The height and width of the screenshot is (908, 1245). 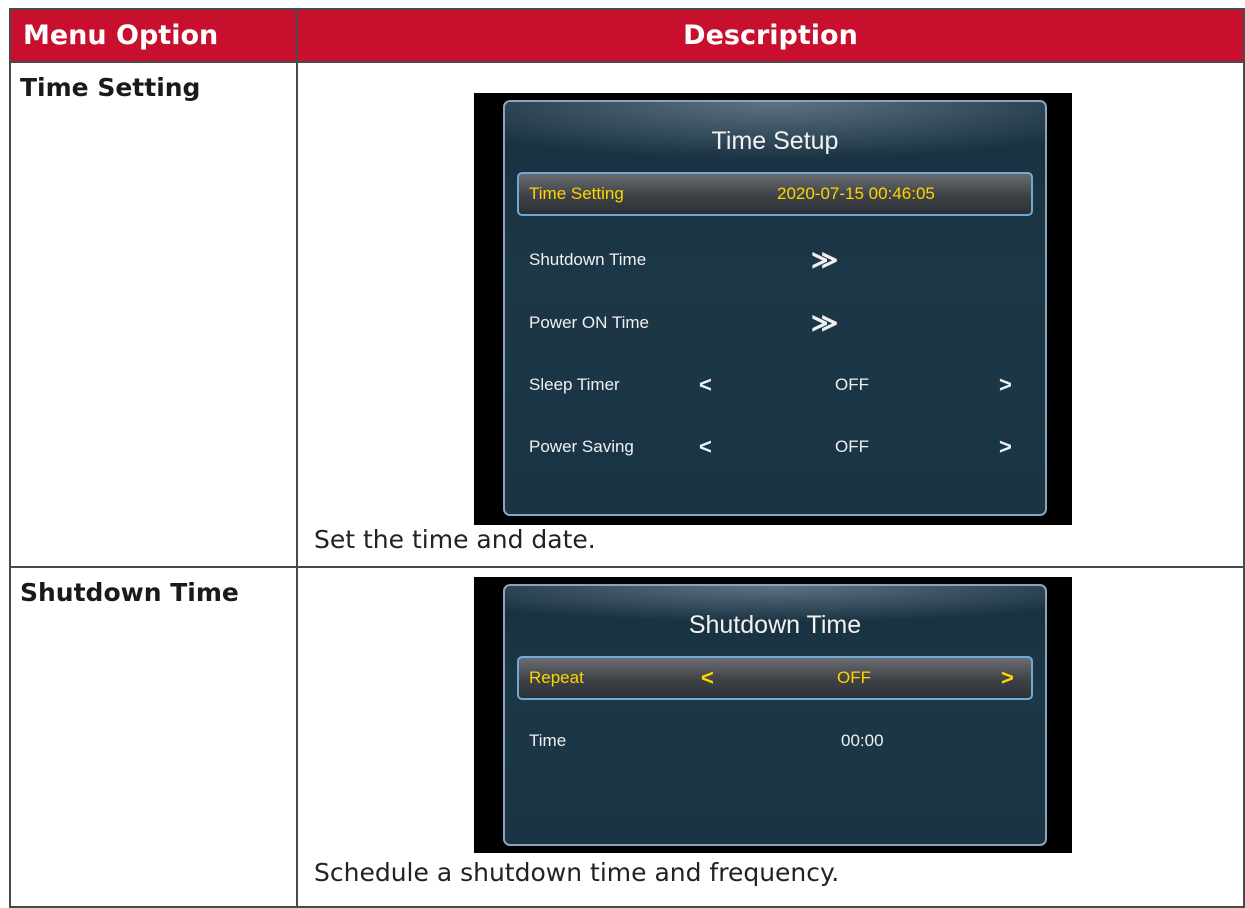 What do you see at coordinates (577, 872) in the screenshot?
I see `description-text: Schedule a shutdown time and frequency.` at bounding box center [577, 872].